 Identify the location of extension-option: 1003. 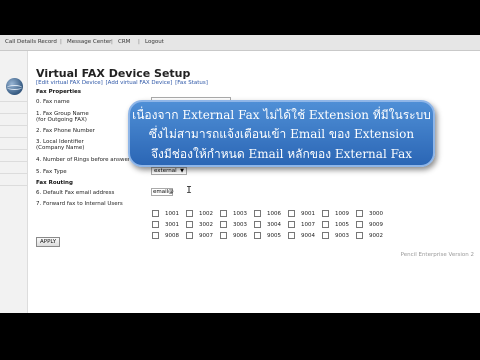
(233, 213).